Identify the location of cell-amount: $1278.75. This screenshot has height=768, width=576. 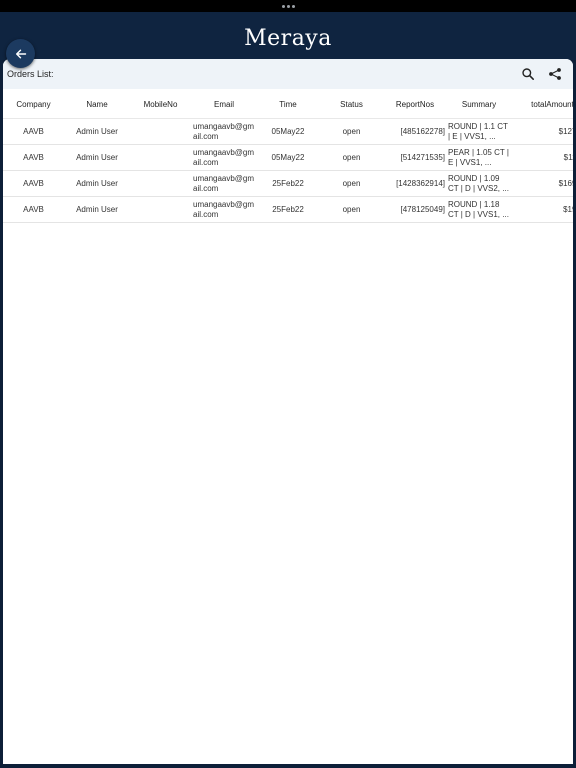
(542, 131).